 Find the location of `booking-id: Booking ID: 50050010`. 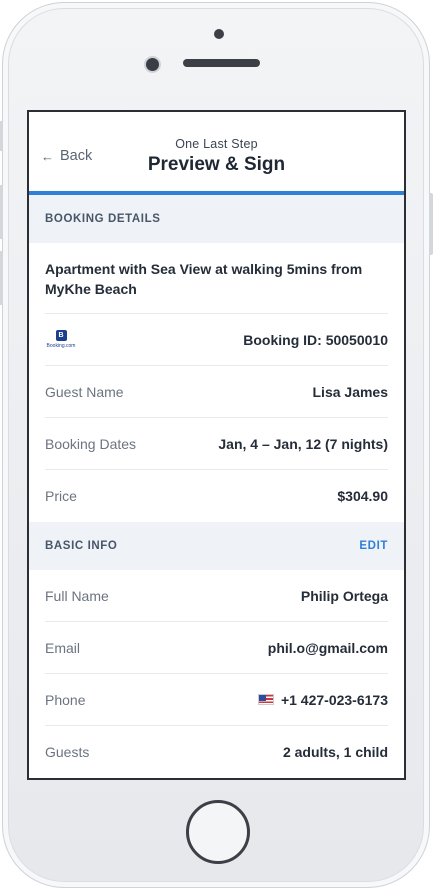

booking-id: Booking ID: 50050010 is located at coordinates (315, 339).